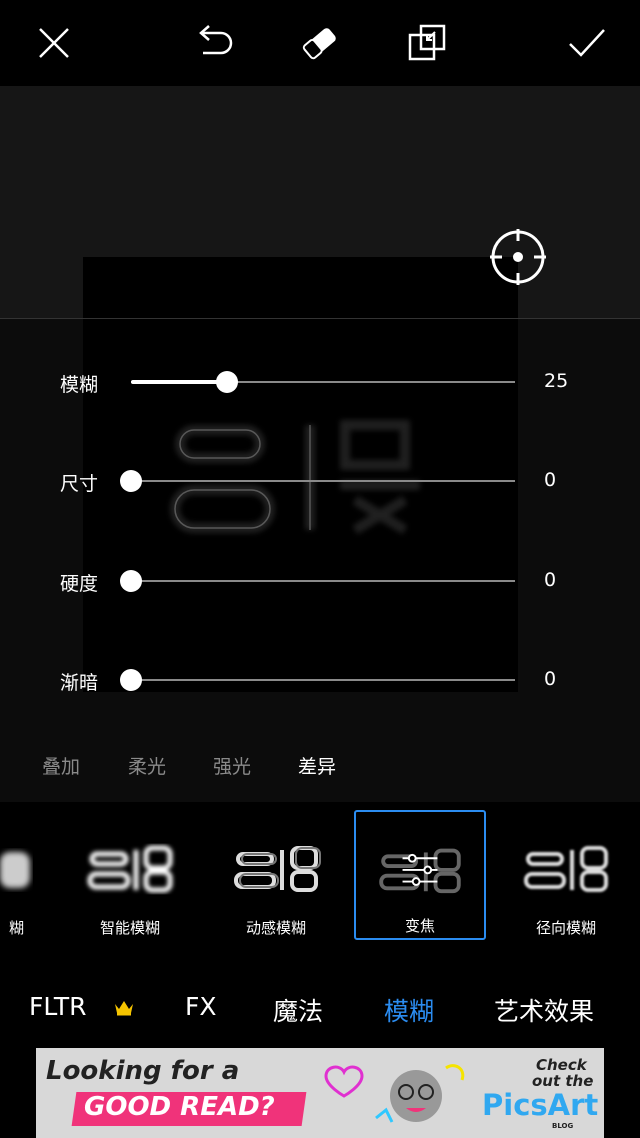 The image size is (640, 1138). I want to click on ad-headline: Looking for a, so click(143, 1071).